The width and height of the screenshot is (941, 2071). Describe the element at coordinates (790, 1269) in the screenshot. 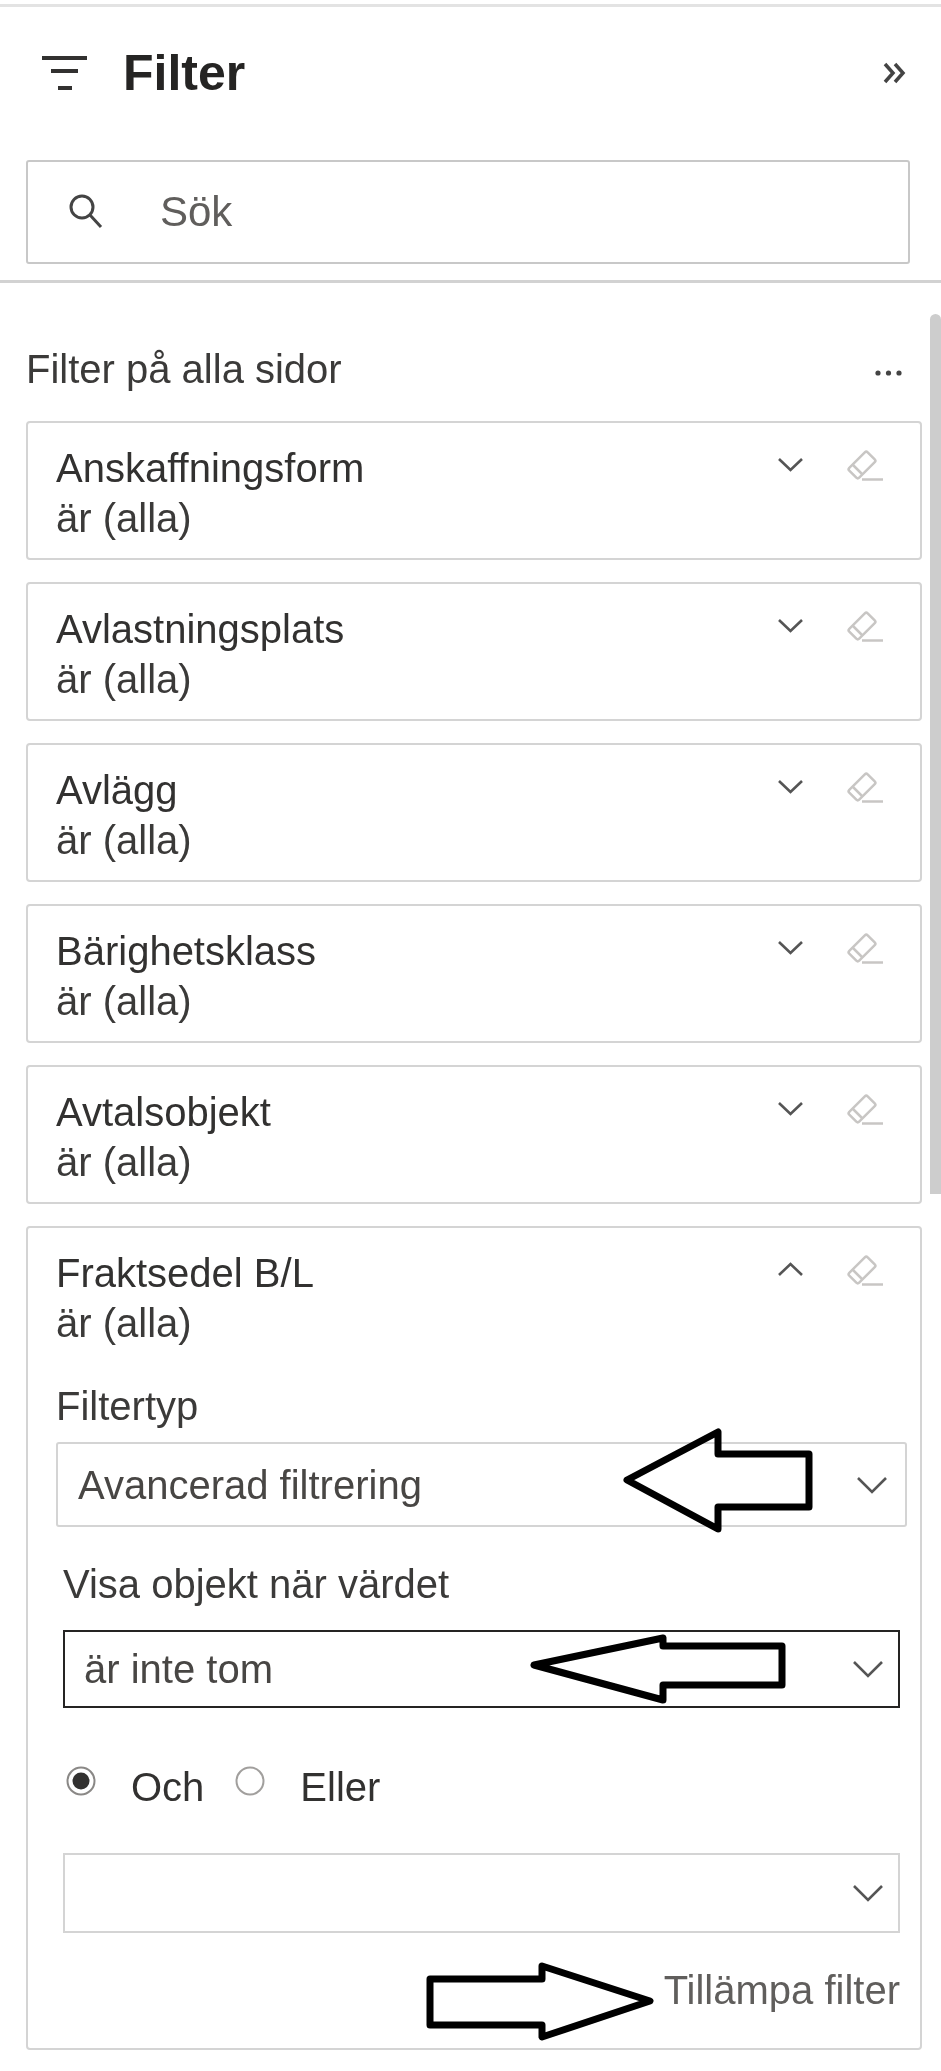

I see `chevron-up-icon` at that location.